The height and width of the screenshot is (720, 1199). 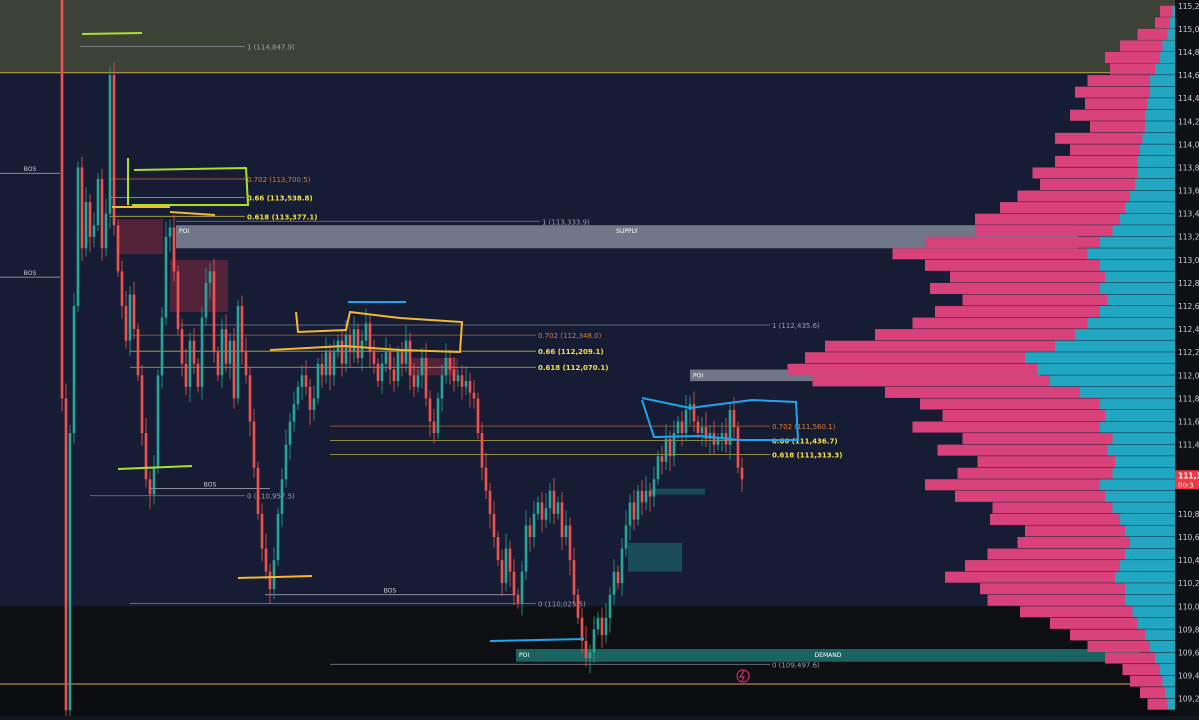 What do you see at coordinates (524, 655) in the screenshot?
I see `zone-poi-label: POI` at bounding box center [524, 655].